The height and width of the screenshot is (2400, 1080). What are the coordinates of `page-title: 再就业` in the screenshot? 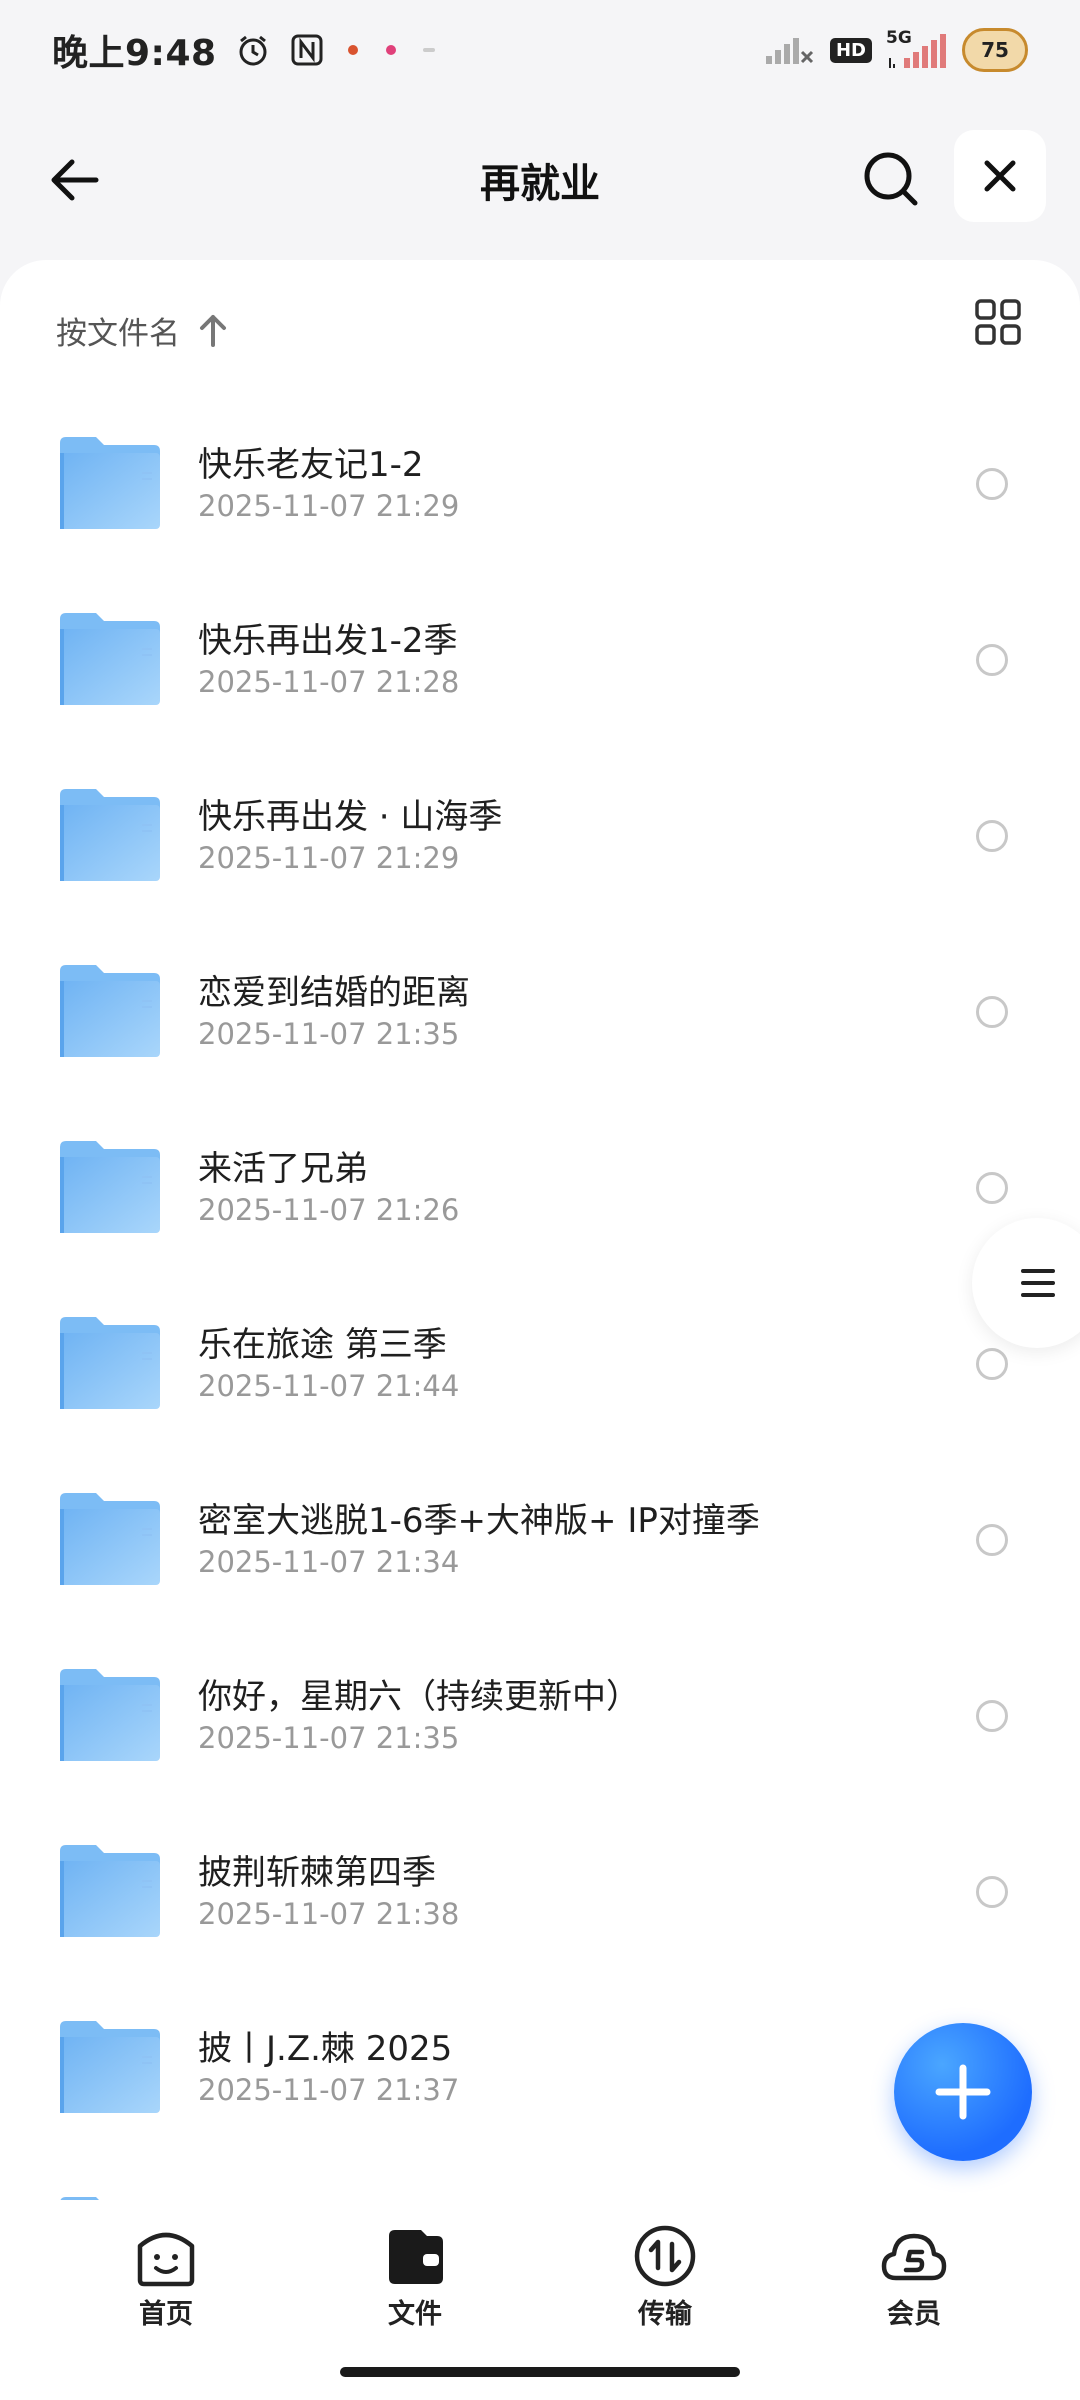 It's located at (540, 184).